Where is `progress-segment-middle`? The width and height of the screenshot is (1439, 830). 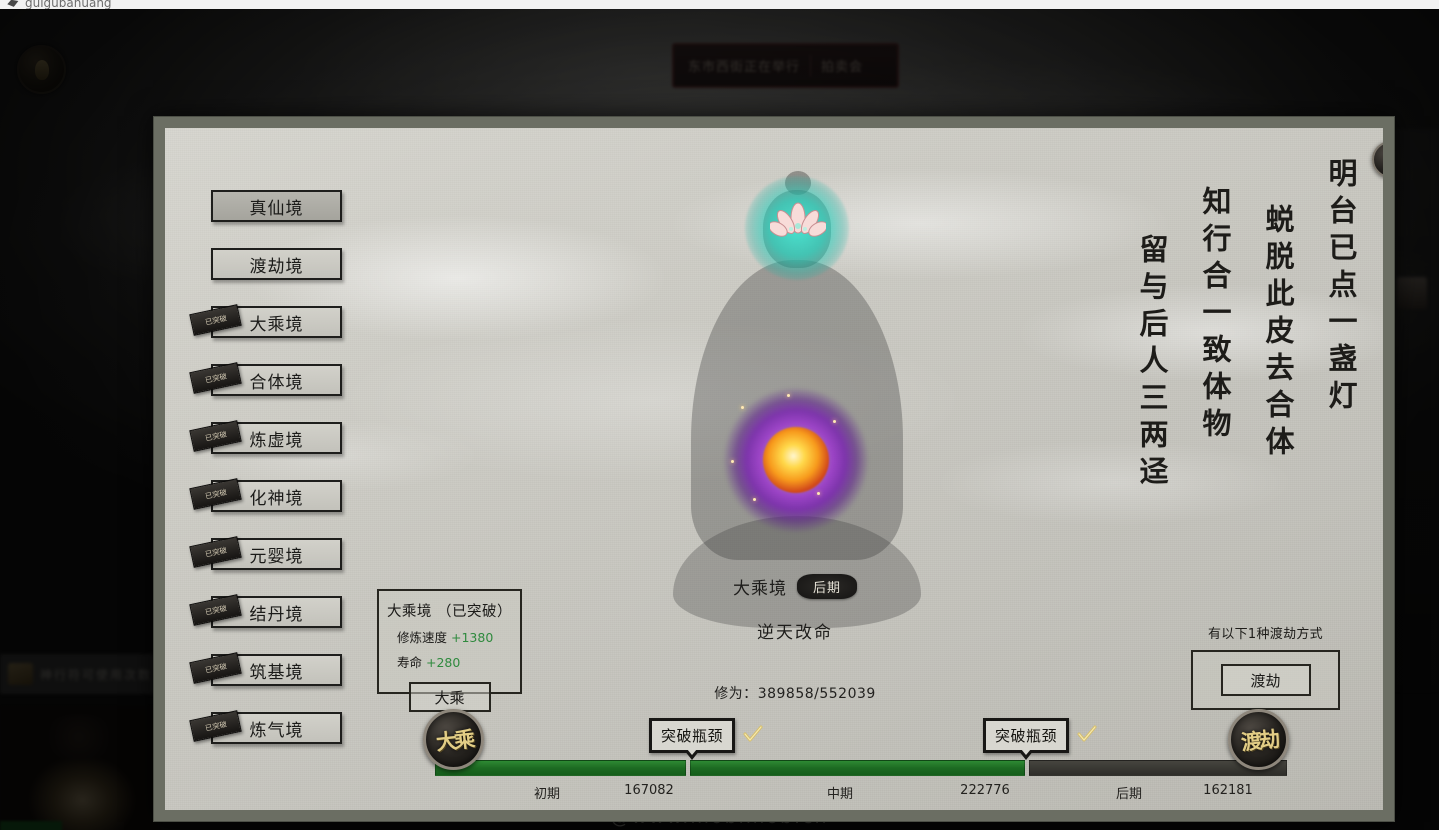 progress-segment-middle is located at coordinates (857, 768).